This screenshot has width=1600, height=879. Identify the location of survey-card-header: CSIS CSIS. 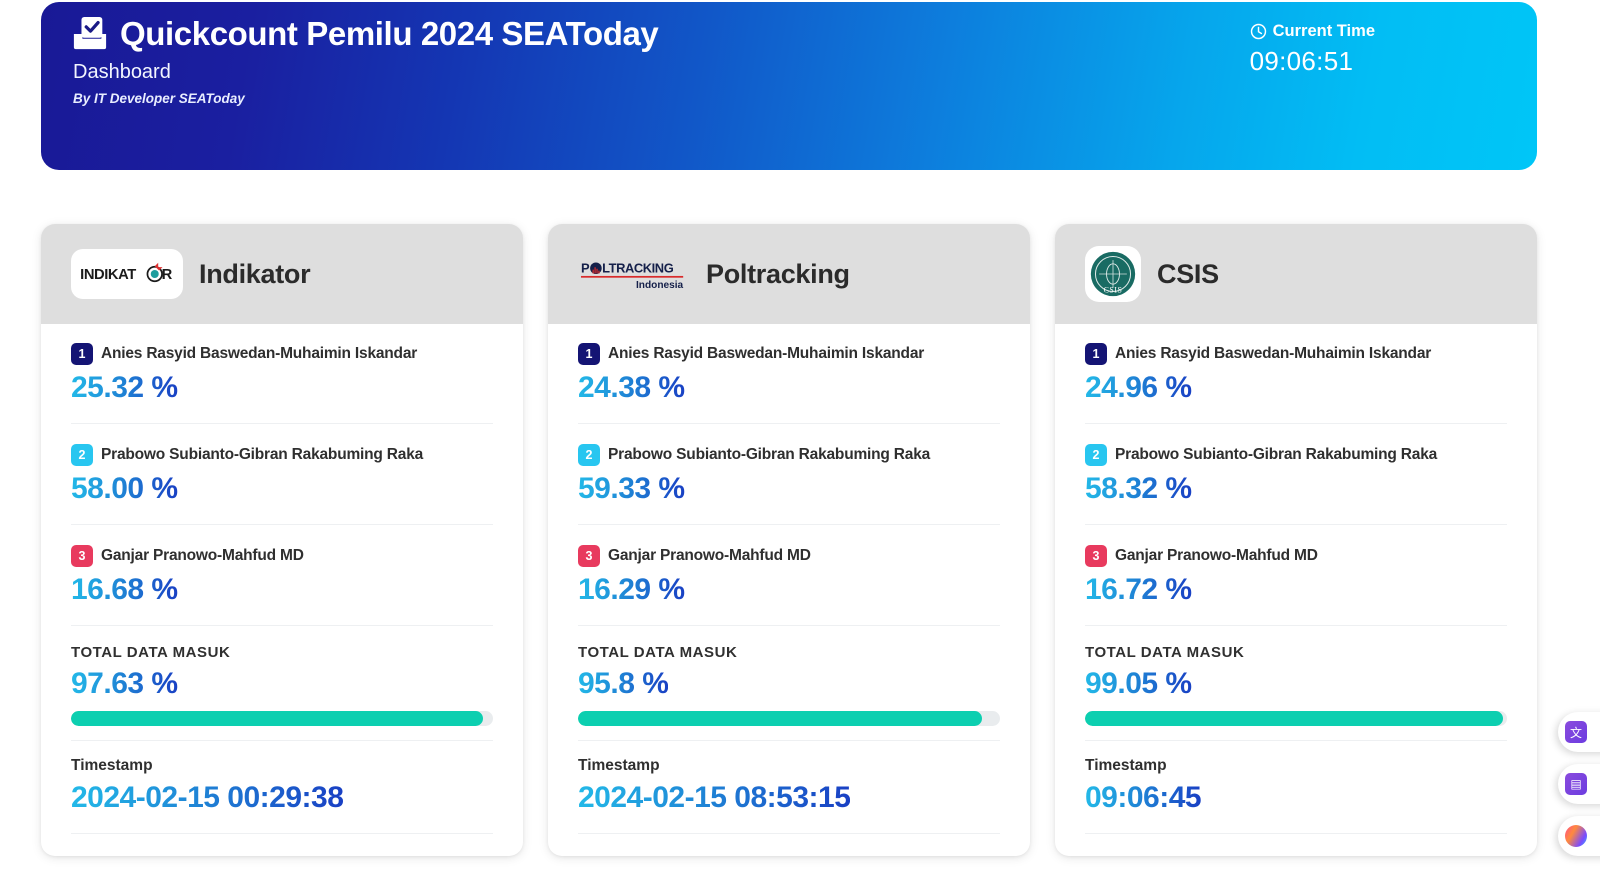
(1296, 274).